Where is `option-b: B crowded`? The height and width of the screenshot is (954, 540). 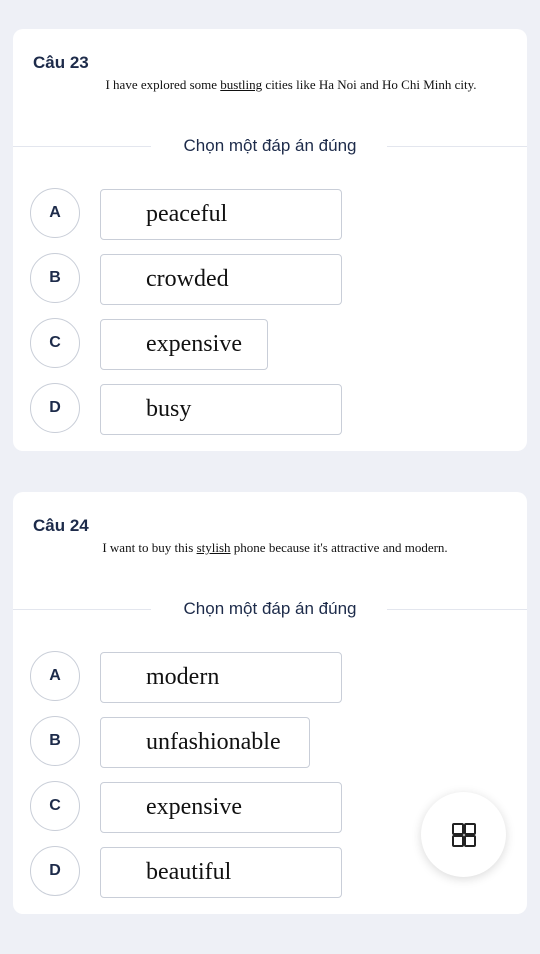 option-b: B crowded is located at coordinates (230, 279).